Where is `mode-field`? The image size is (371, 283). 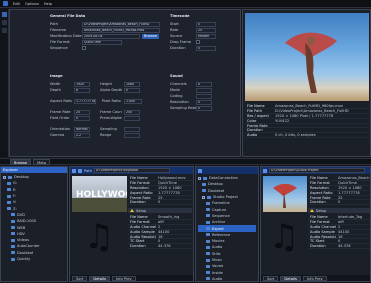
mode-field is located at coordinates (204, 90).